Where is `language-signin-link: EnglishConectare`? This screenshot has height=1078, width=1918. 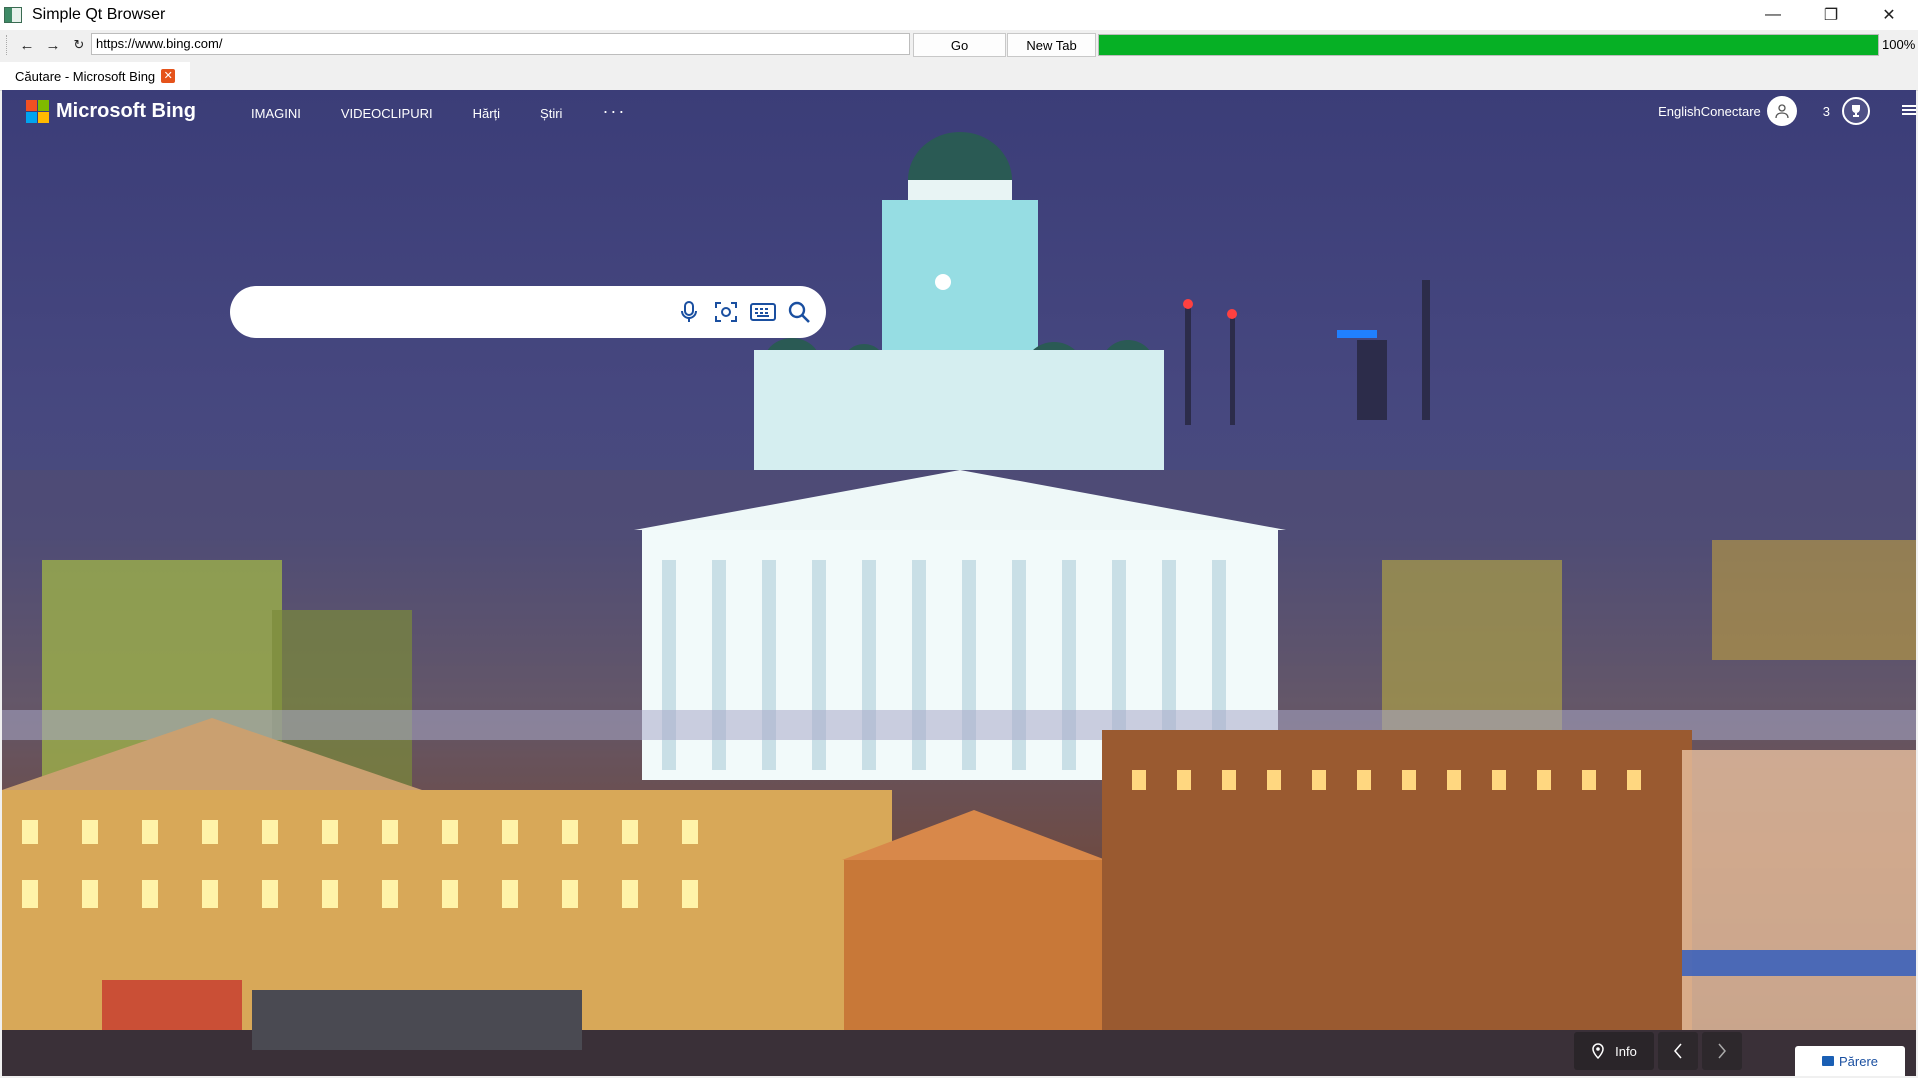 language-signin-link: EnglishConectare is located at coordinates (1709, 111).